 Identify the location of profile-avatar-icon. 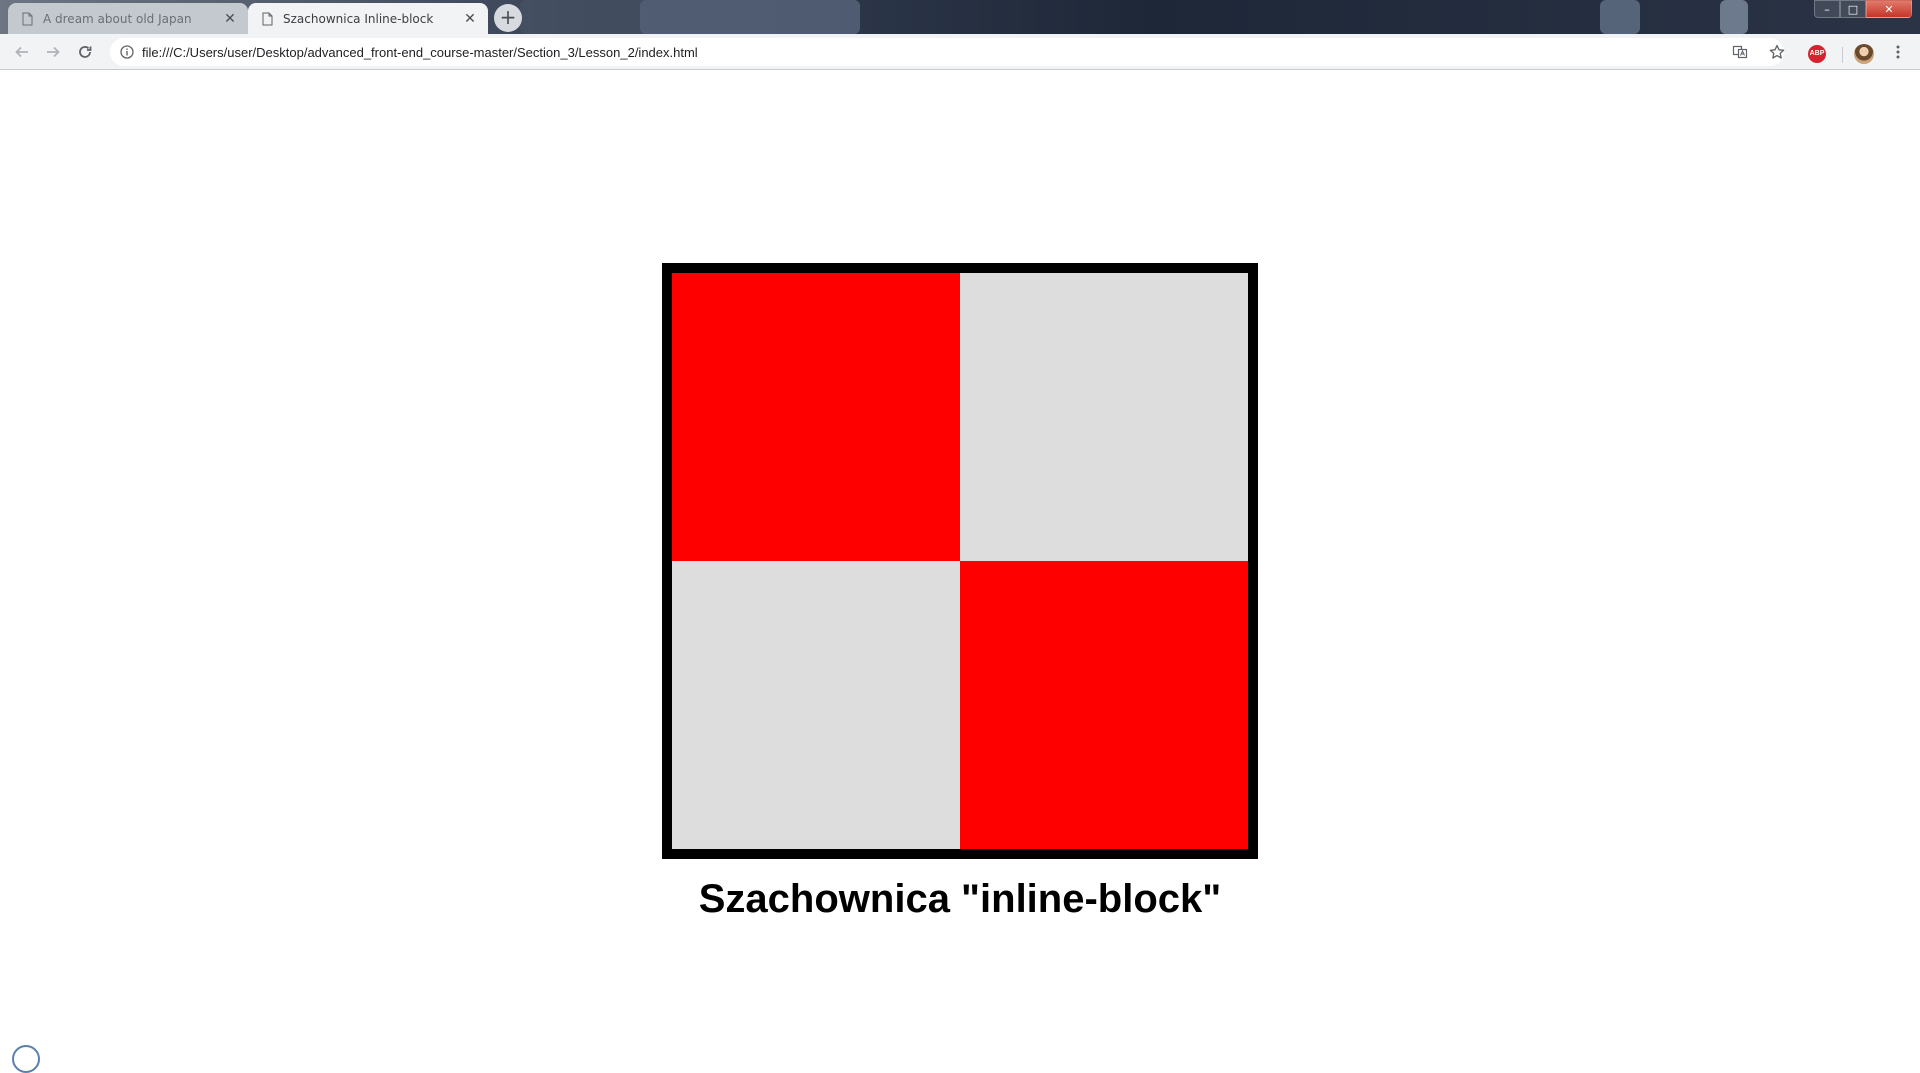
(1864, 54).